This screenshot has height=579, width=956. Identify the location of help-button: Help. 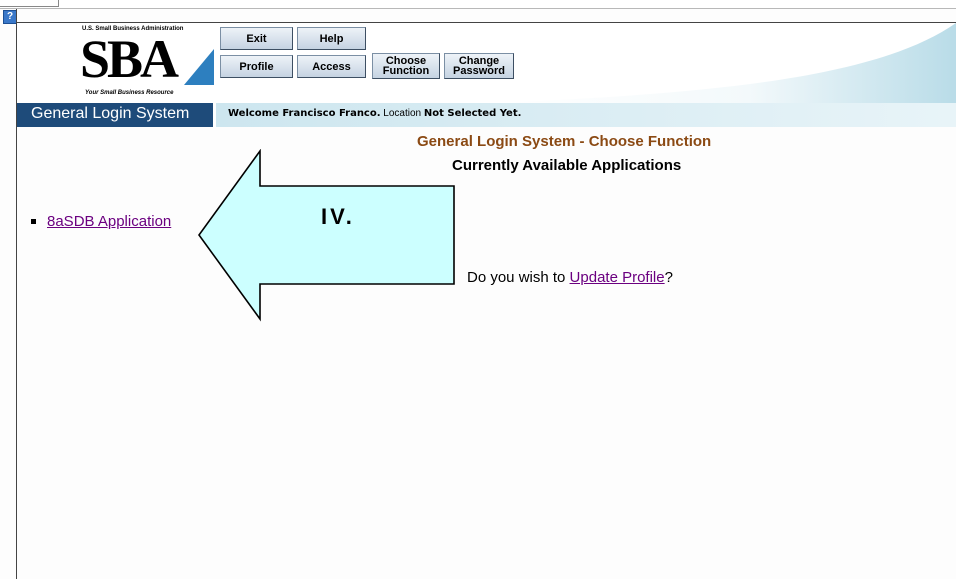
(331, 38).